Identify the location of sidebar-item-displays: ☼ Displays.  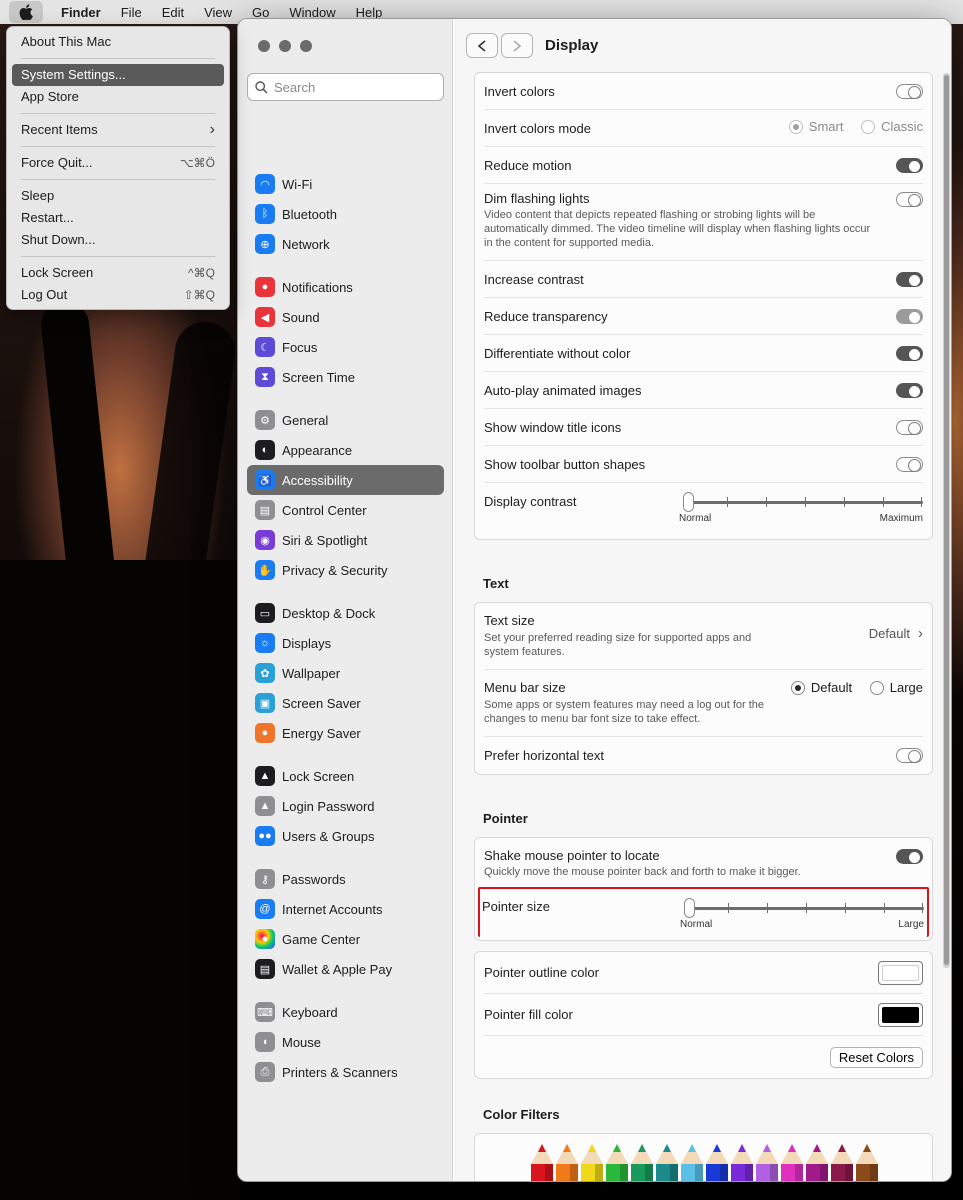
(345, 643).